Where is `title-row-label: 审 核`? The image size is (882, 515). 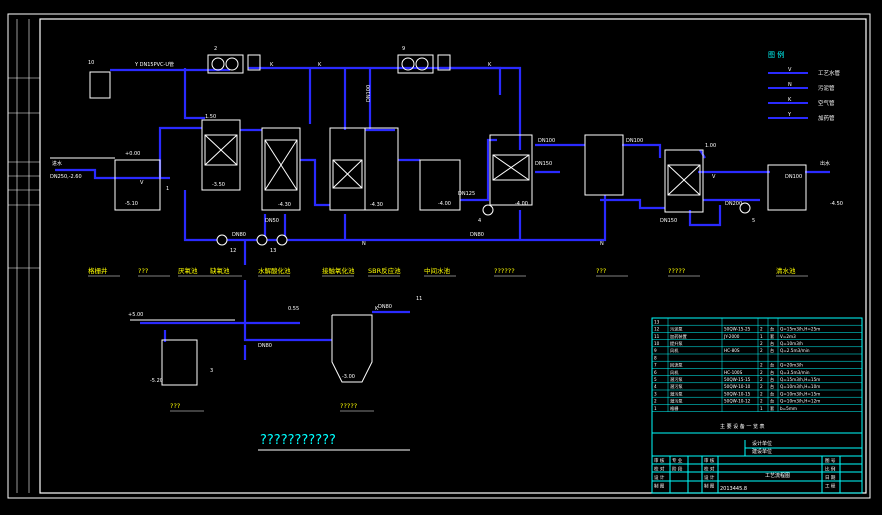 title-row-label: 审 核 is located at coordinates (659, 460).